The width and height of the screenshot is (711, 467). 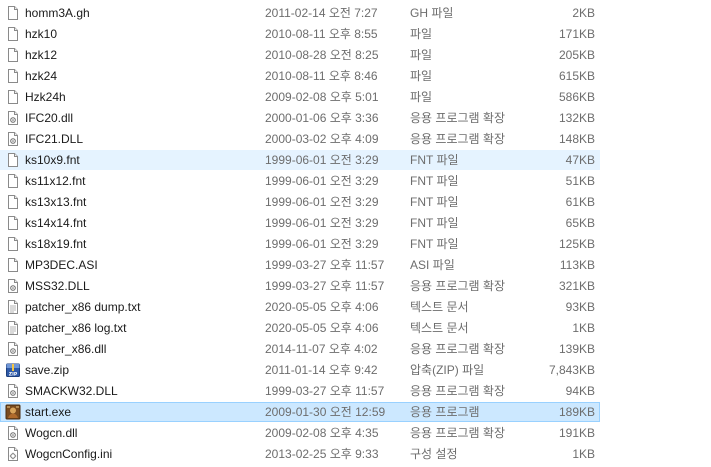 I want to click on file-size: 132KB, so click(x=576, y=118).